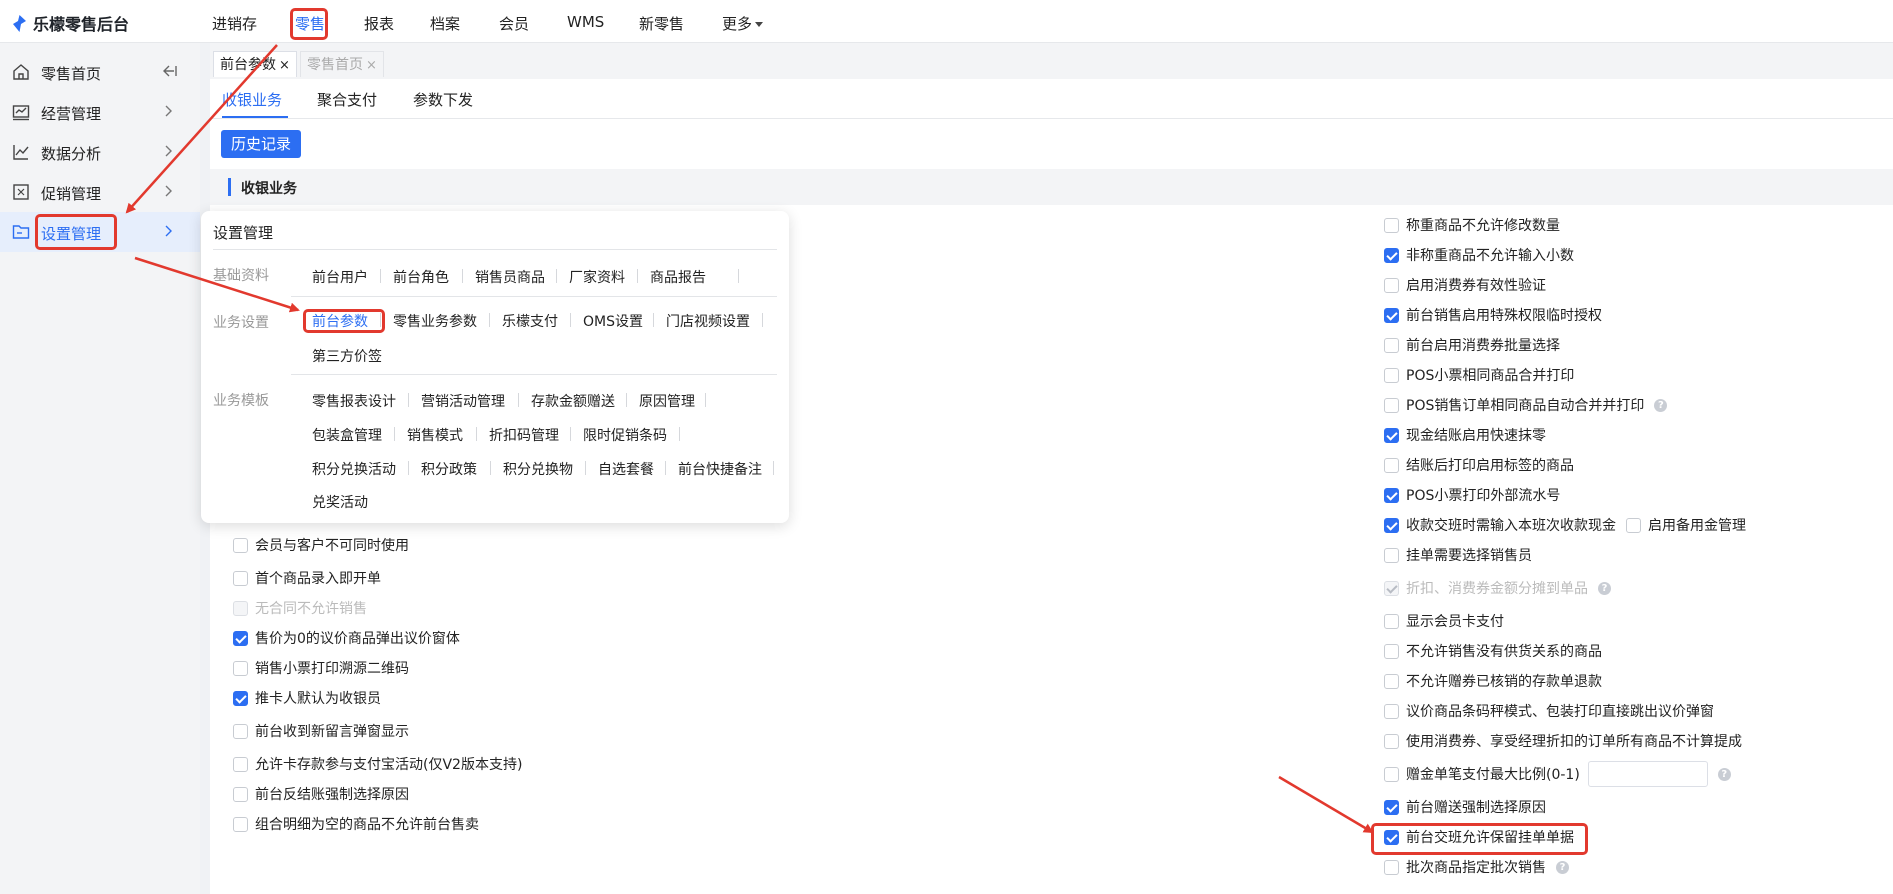  I want to click on option-row: 推卡人默认为收银员, so click(307, 698).